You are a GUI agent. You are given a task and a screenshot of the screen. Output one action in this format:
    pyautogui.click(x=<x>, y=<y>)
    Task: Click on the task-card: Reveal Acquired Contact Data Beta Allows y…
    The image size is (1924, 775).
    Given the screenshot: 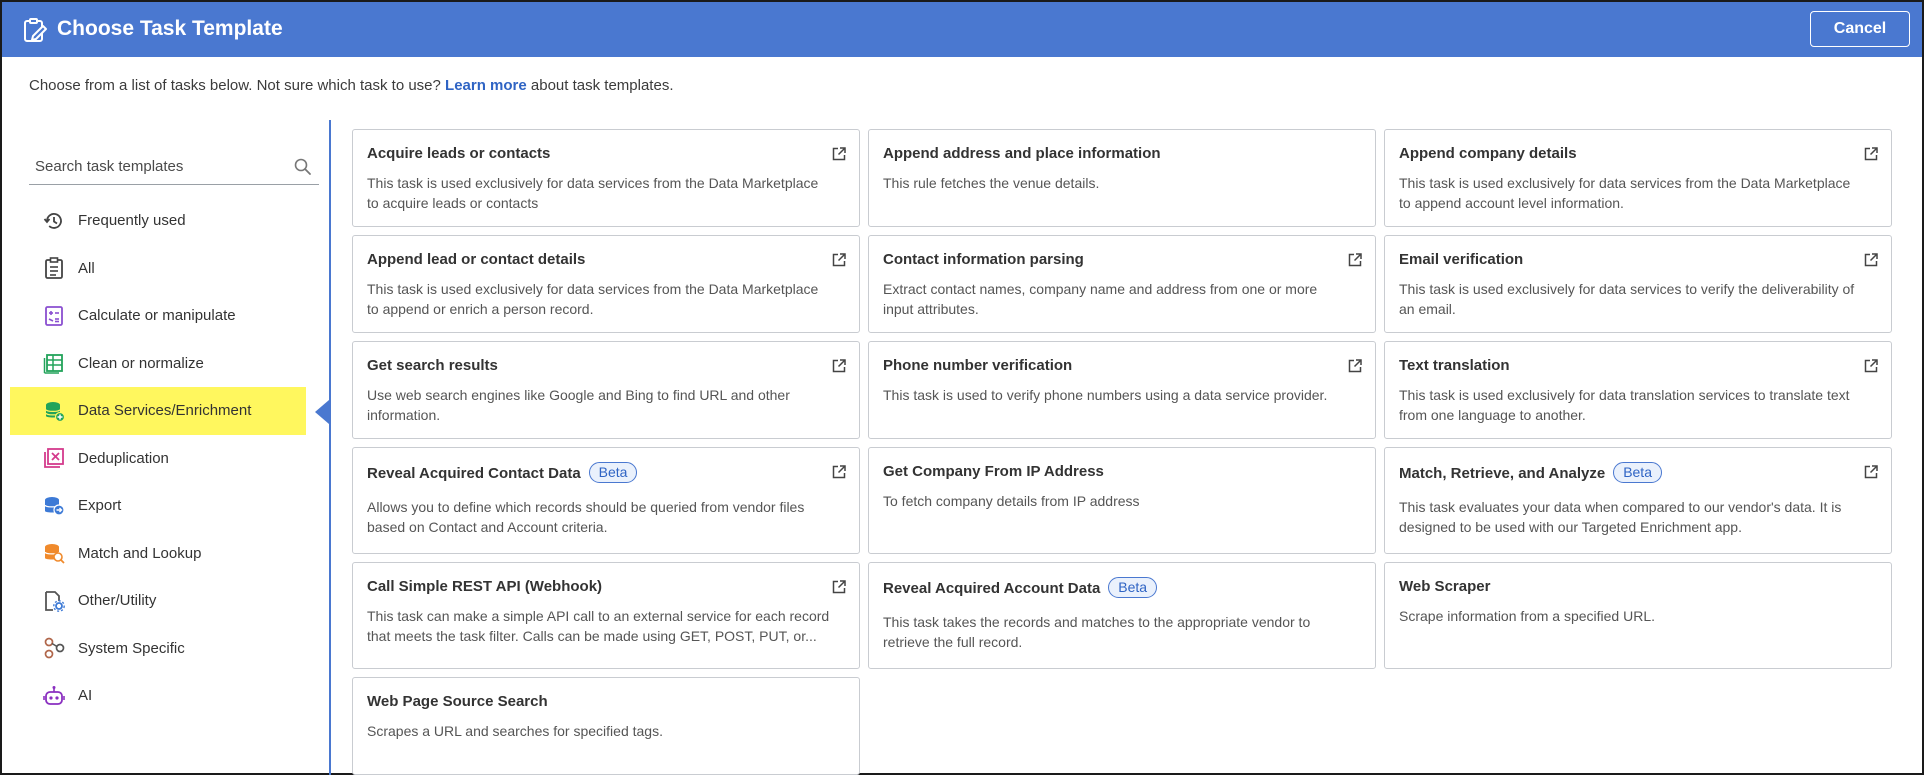 What is the action you would take?
    pyautogui.click(x=606, y=500)
    